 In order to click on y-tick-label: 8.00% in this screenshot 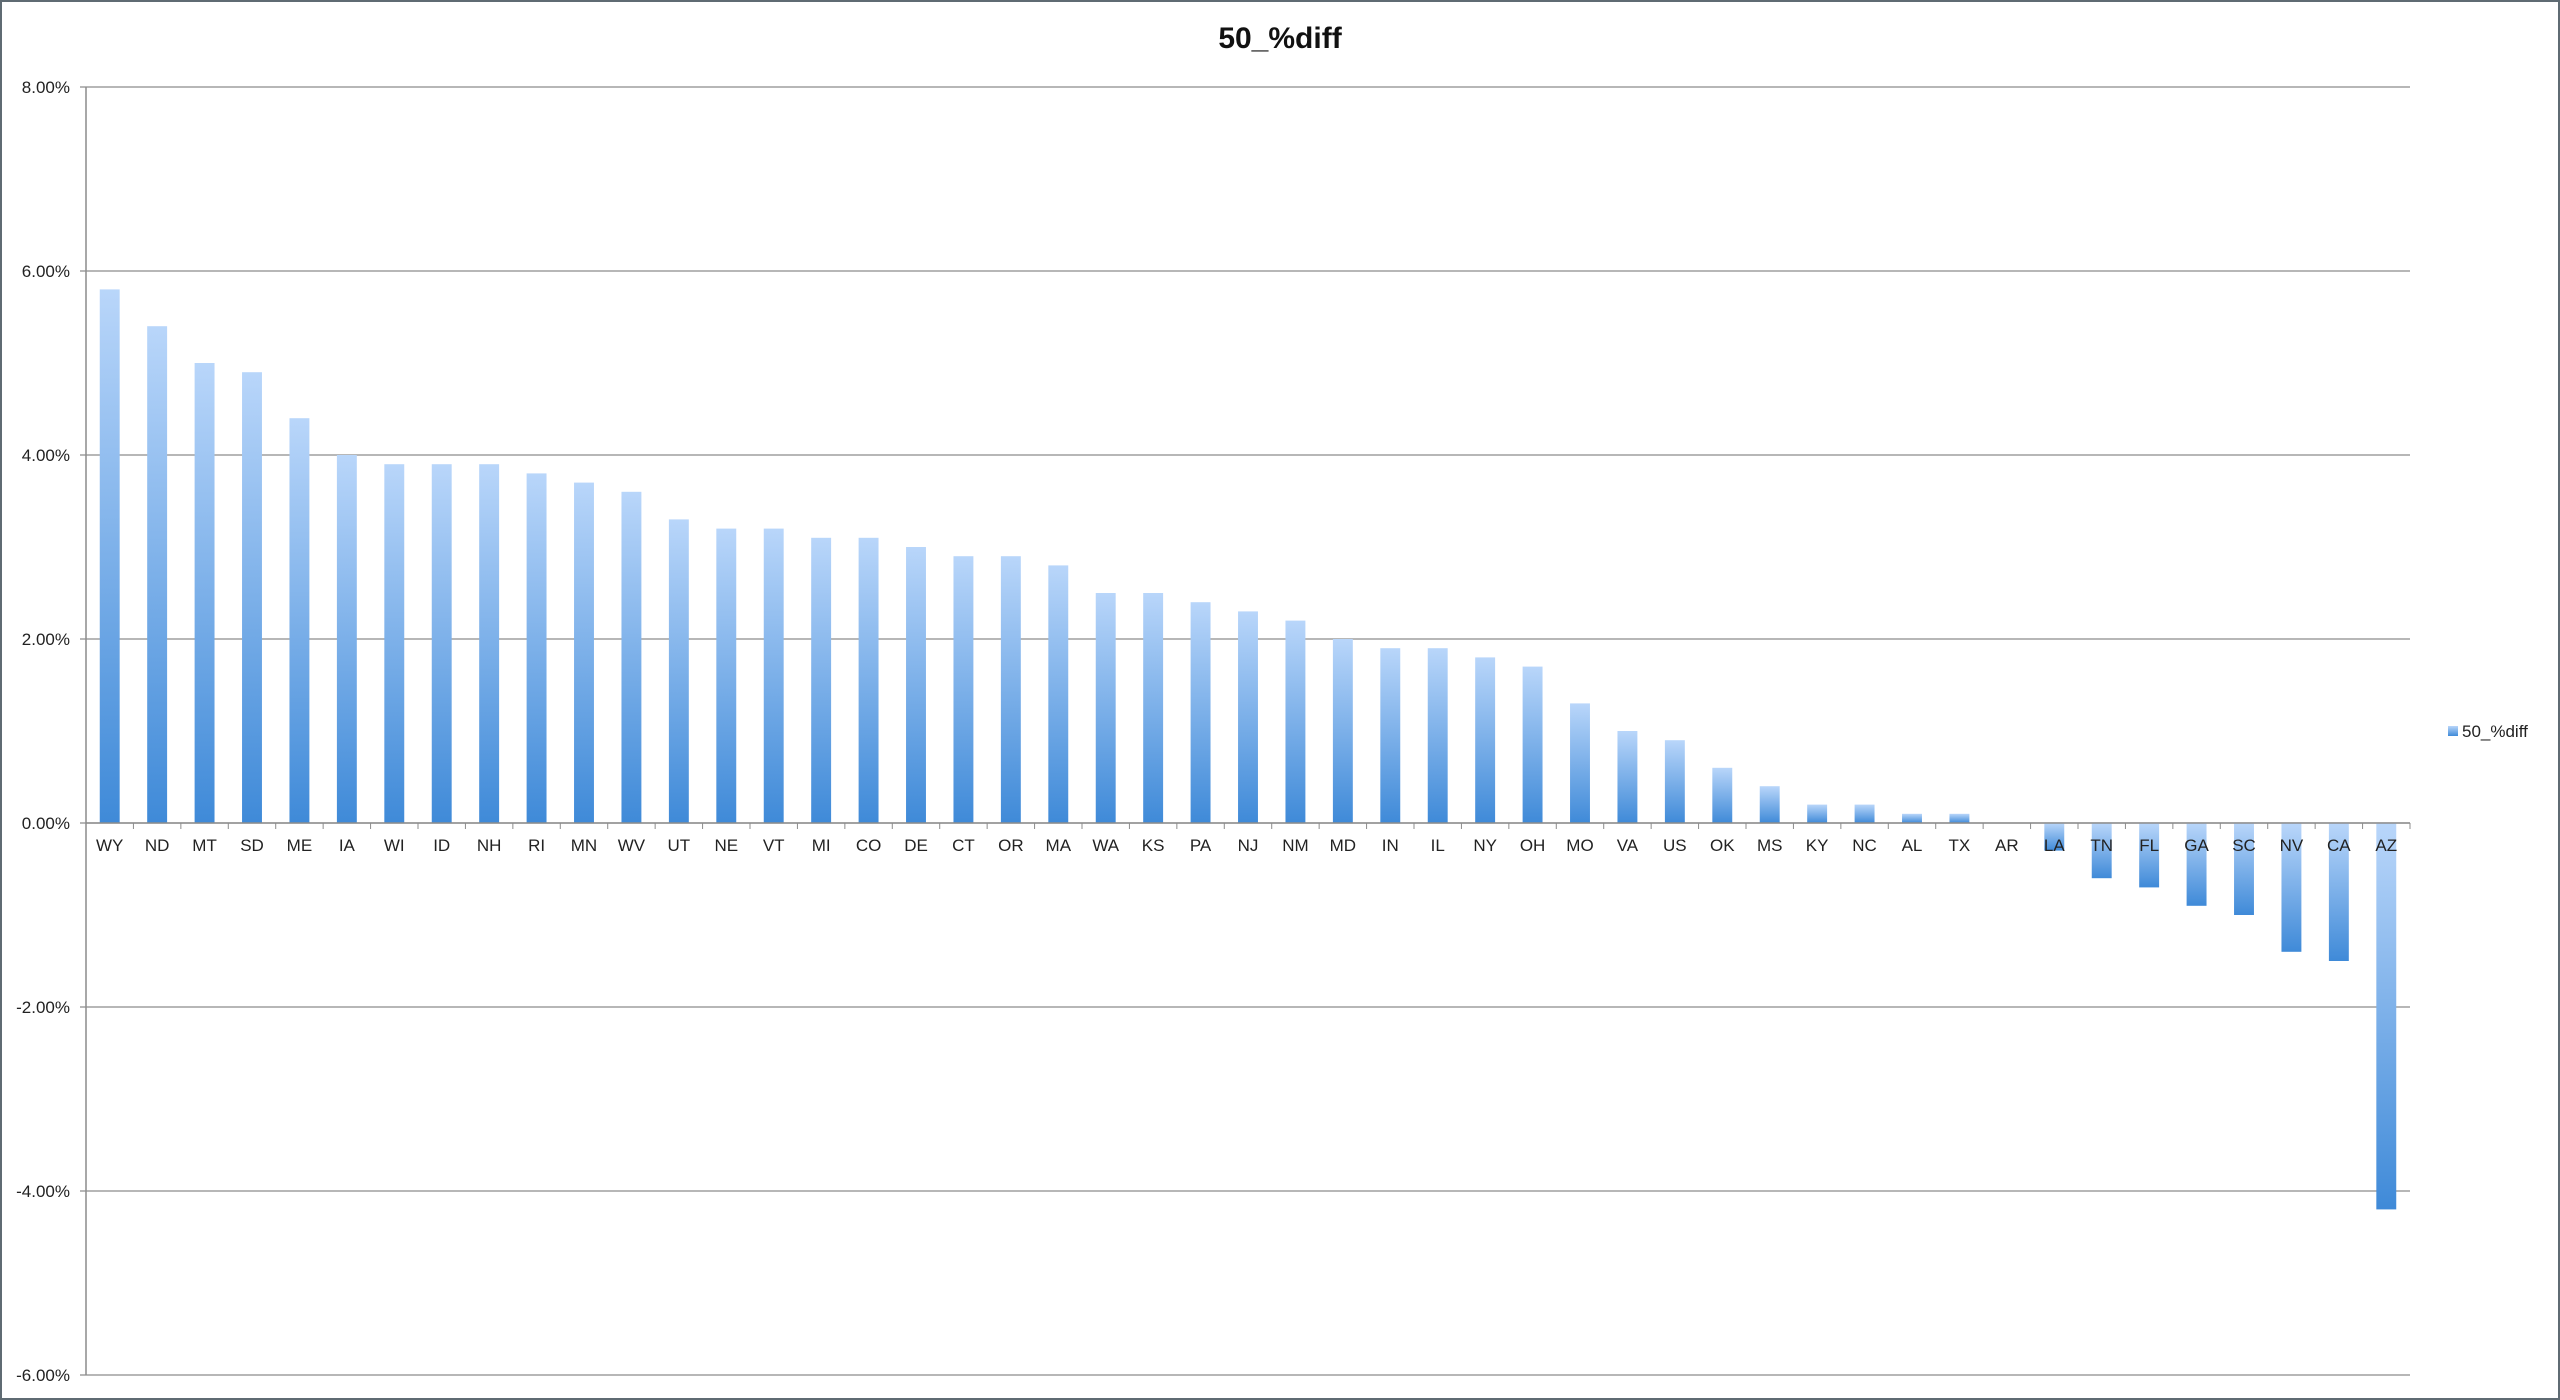, I will do `click(46, 87)`.